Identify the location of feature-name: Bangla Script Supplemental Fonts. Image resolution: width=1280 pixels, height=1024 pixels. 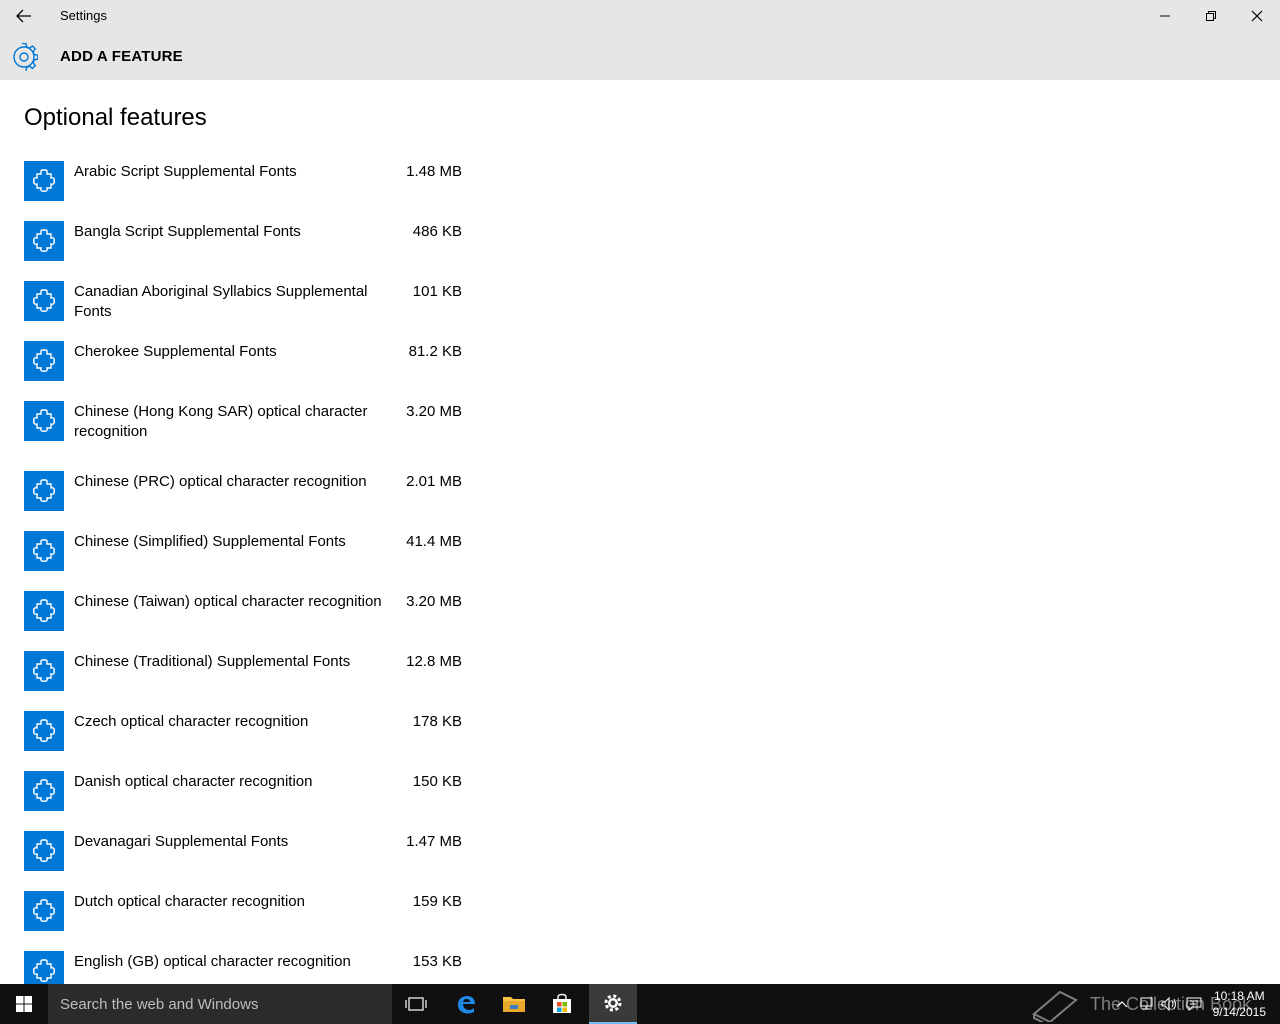
(187, 231).